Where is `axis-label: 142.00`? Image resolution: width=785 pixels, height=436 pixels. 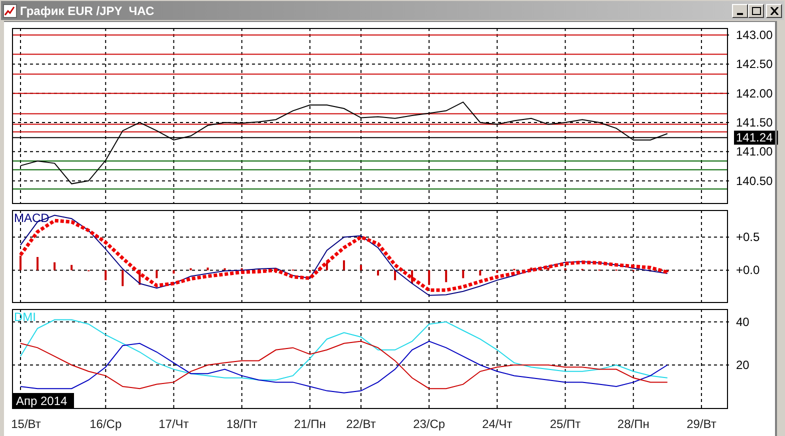
axis-label: 142.00 is located at coordinates (754, 93).